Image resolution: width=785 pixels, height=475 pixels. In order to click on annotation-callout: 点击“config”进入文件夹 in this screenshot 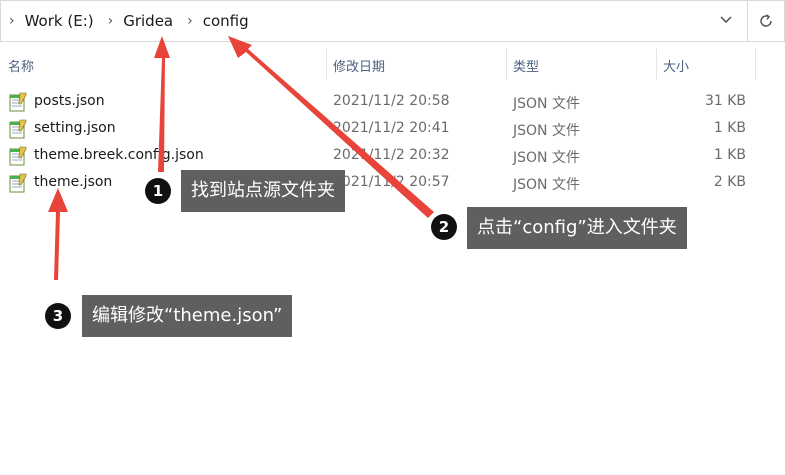, I will do `click(577, 228)`.